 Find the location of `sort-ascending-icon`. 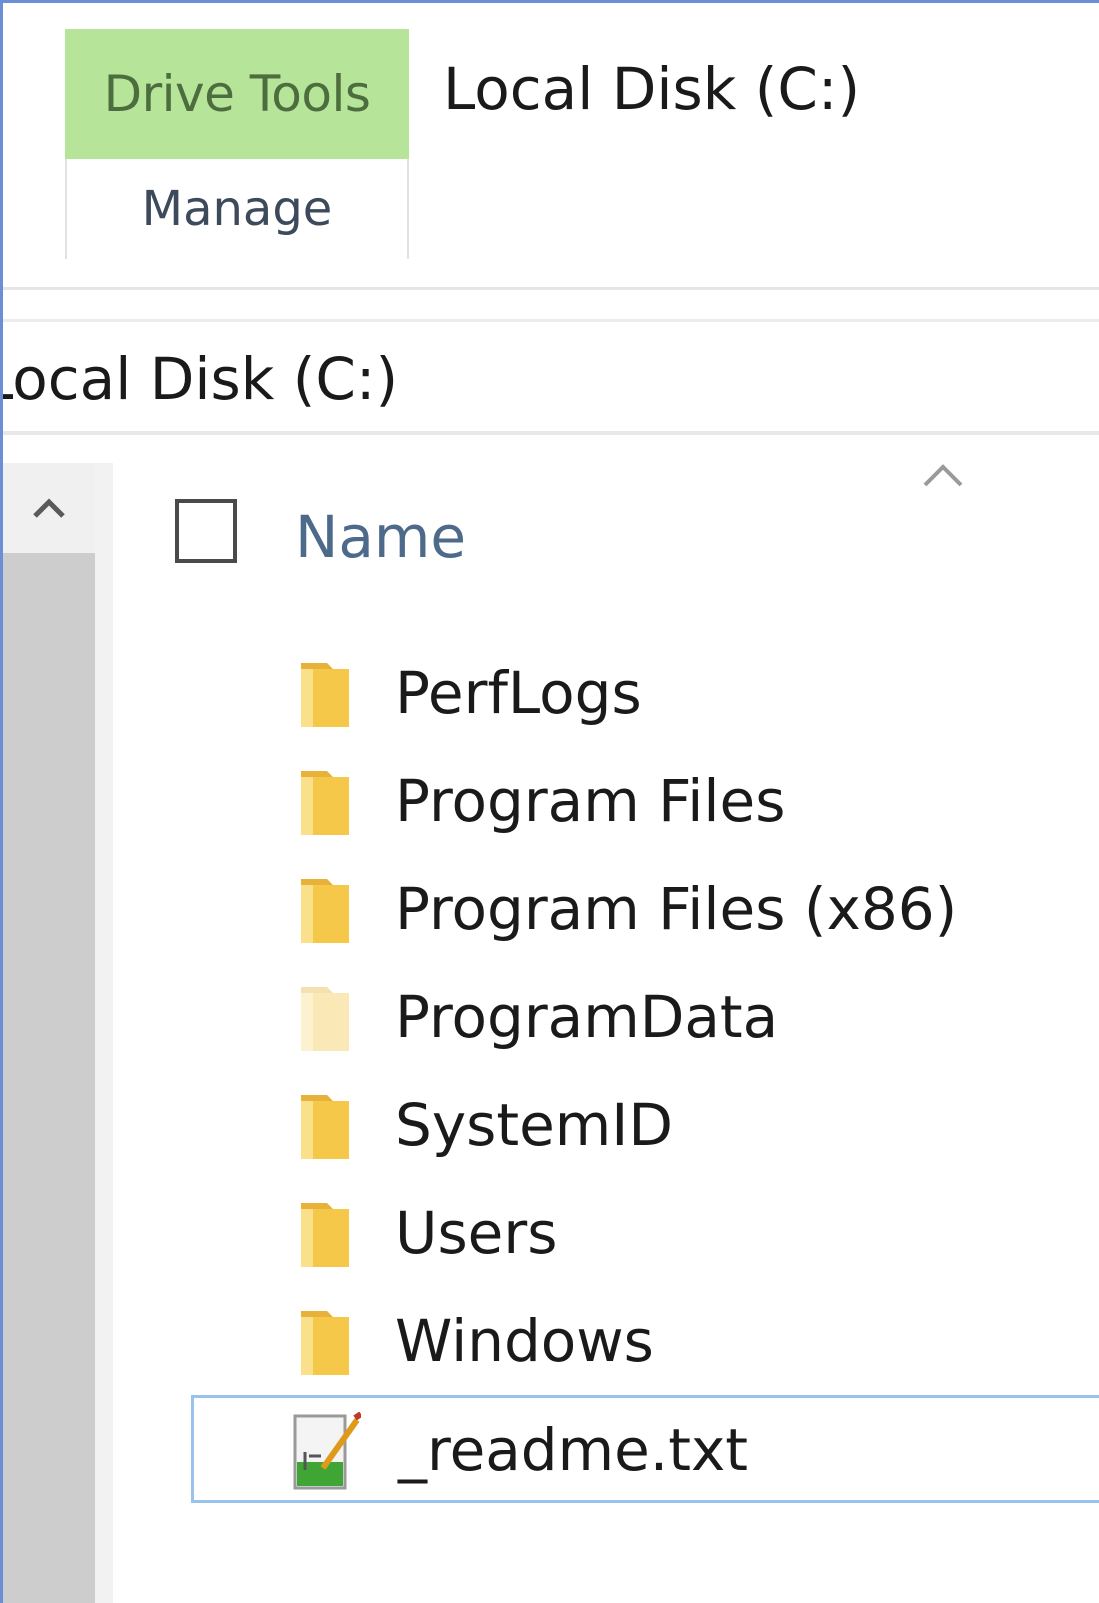

sort-ascending-icon is located at coordinates (943, 477).